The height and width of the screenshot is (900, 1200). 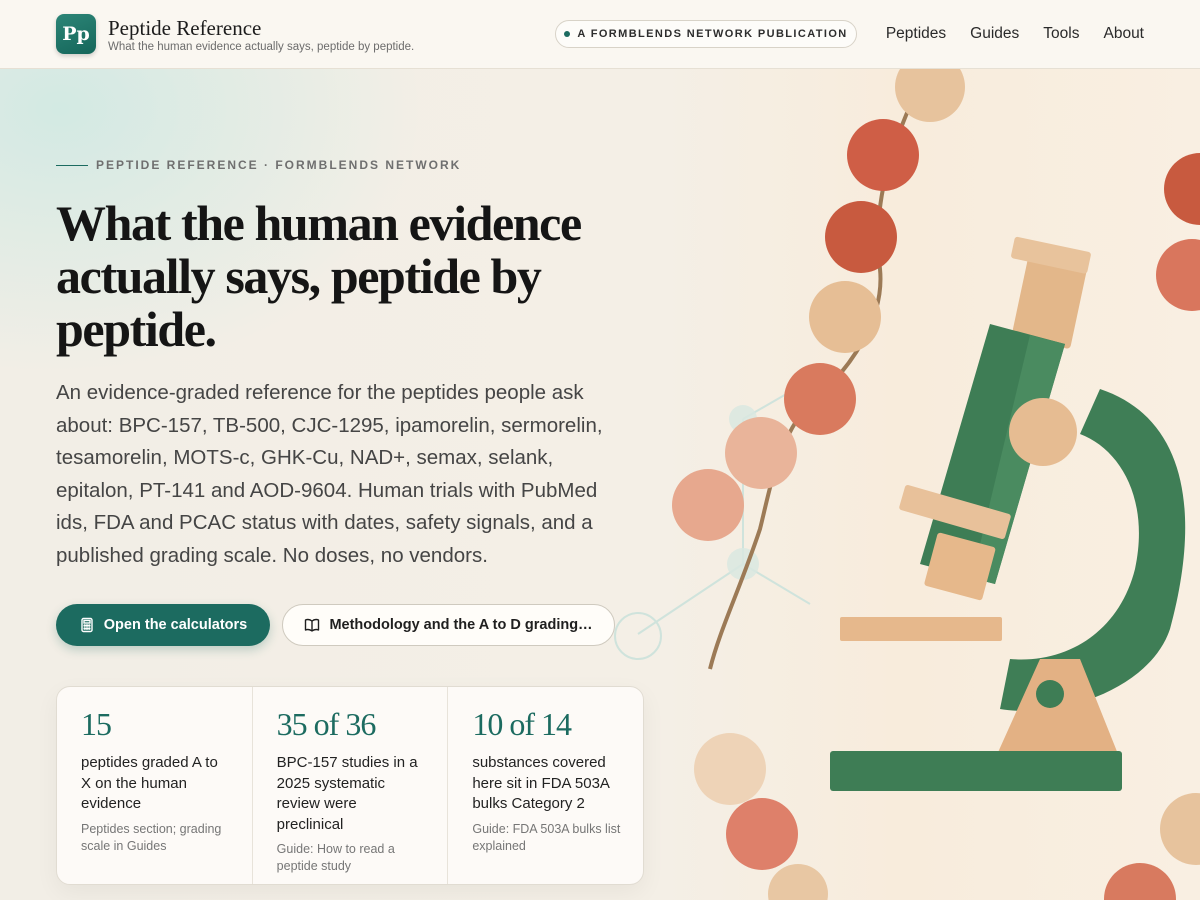 I want to click on hero-eyebrow-text: PEPTIDE REFERENCE · FORMBLENDS NETWORK, so click(x=279, y=165).